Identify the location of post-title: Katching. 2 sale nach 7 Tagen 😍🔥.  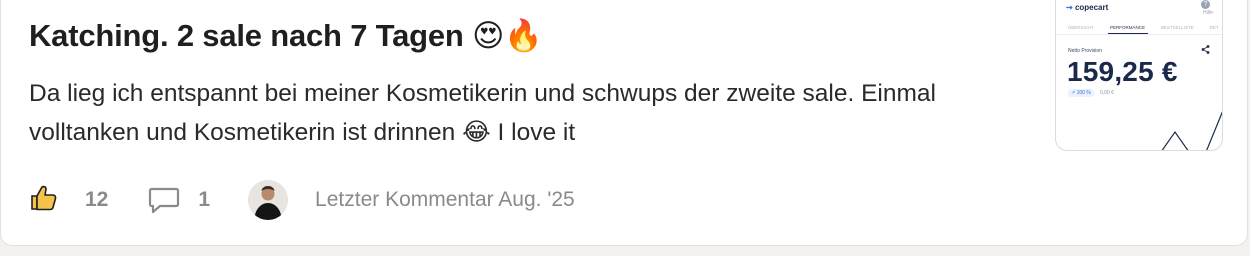
(286, 35).